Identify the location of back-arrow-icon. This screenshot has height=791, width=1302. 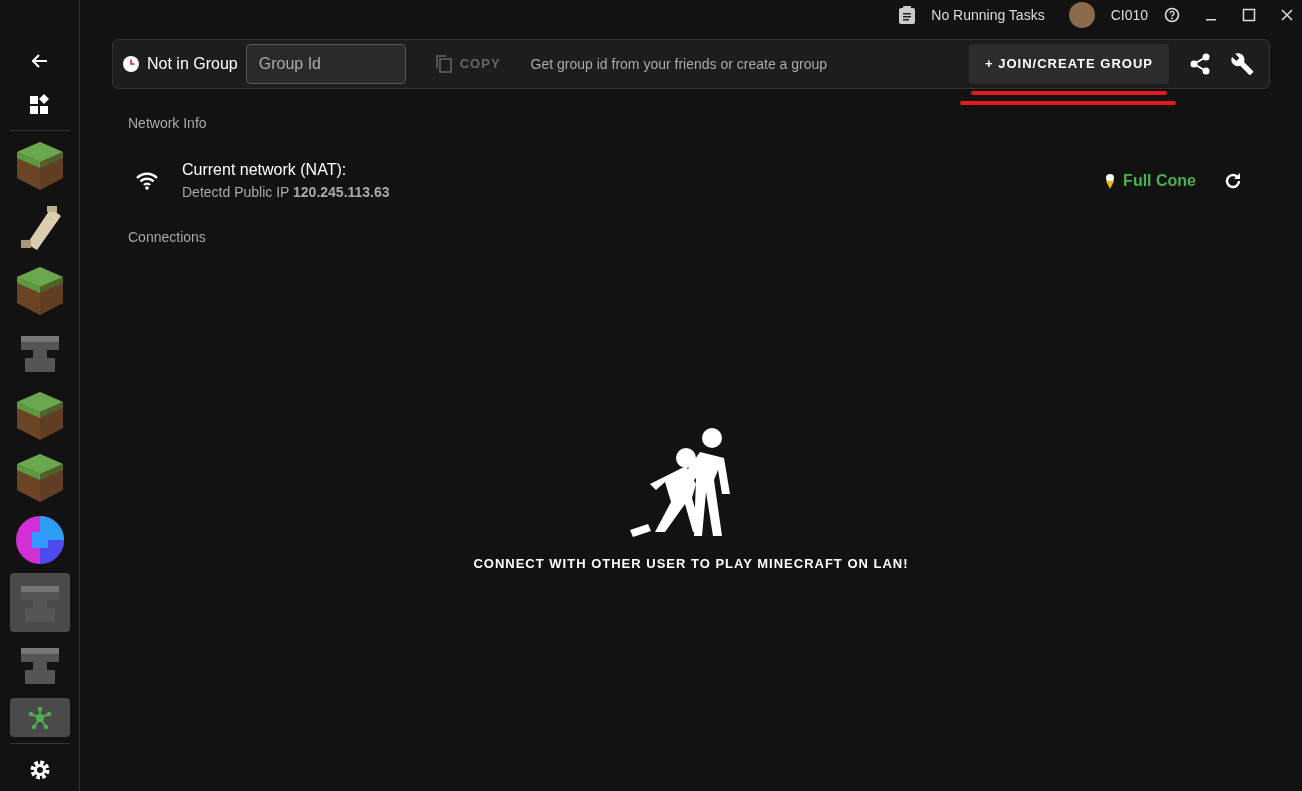
(39, 61).